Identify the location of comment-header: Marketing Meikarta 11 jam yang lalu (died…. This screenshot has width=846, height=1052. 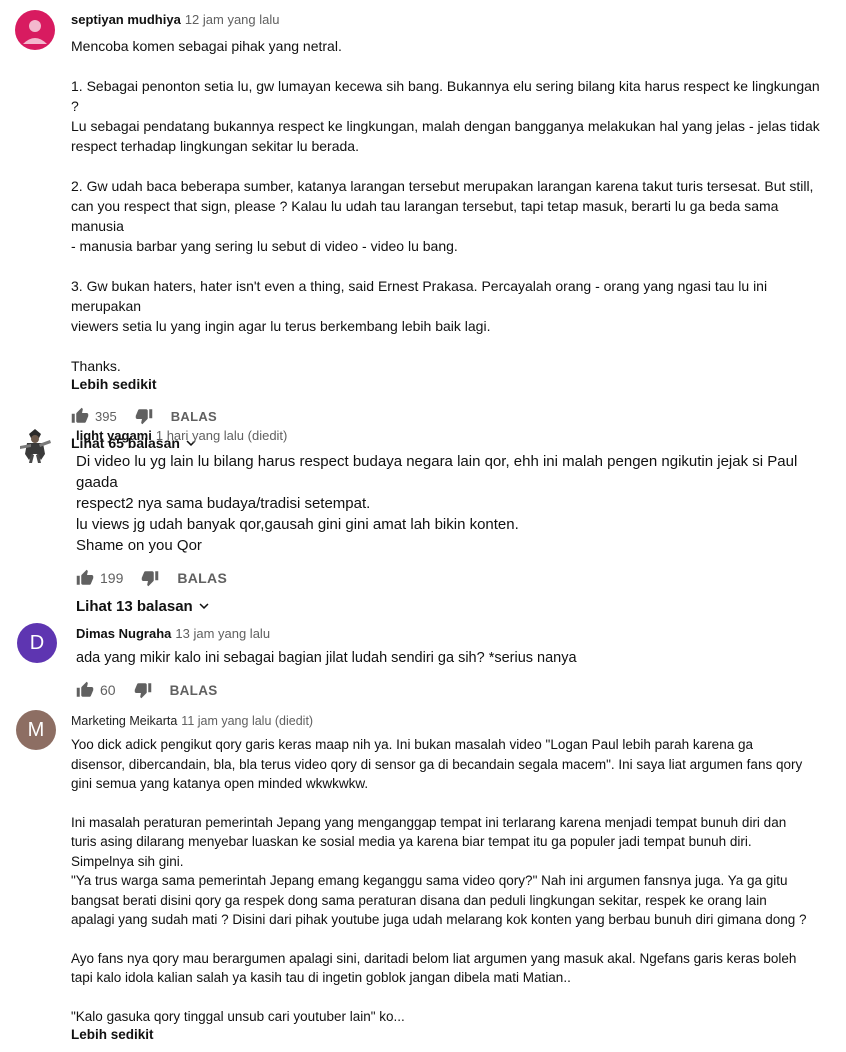
(450, 721).